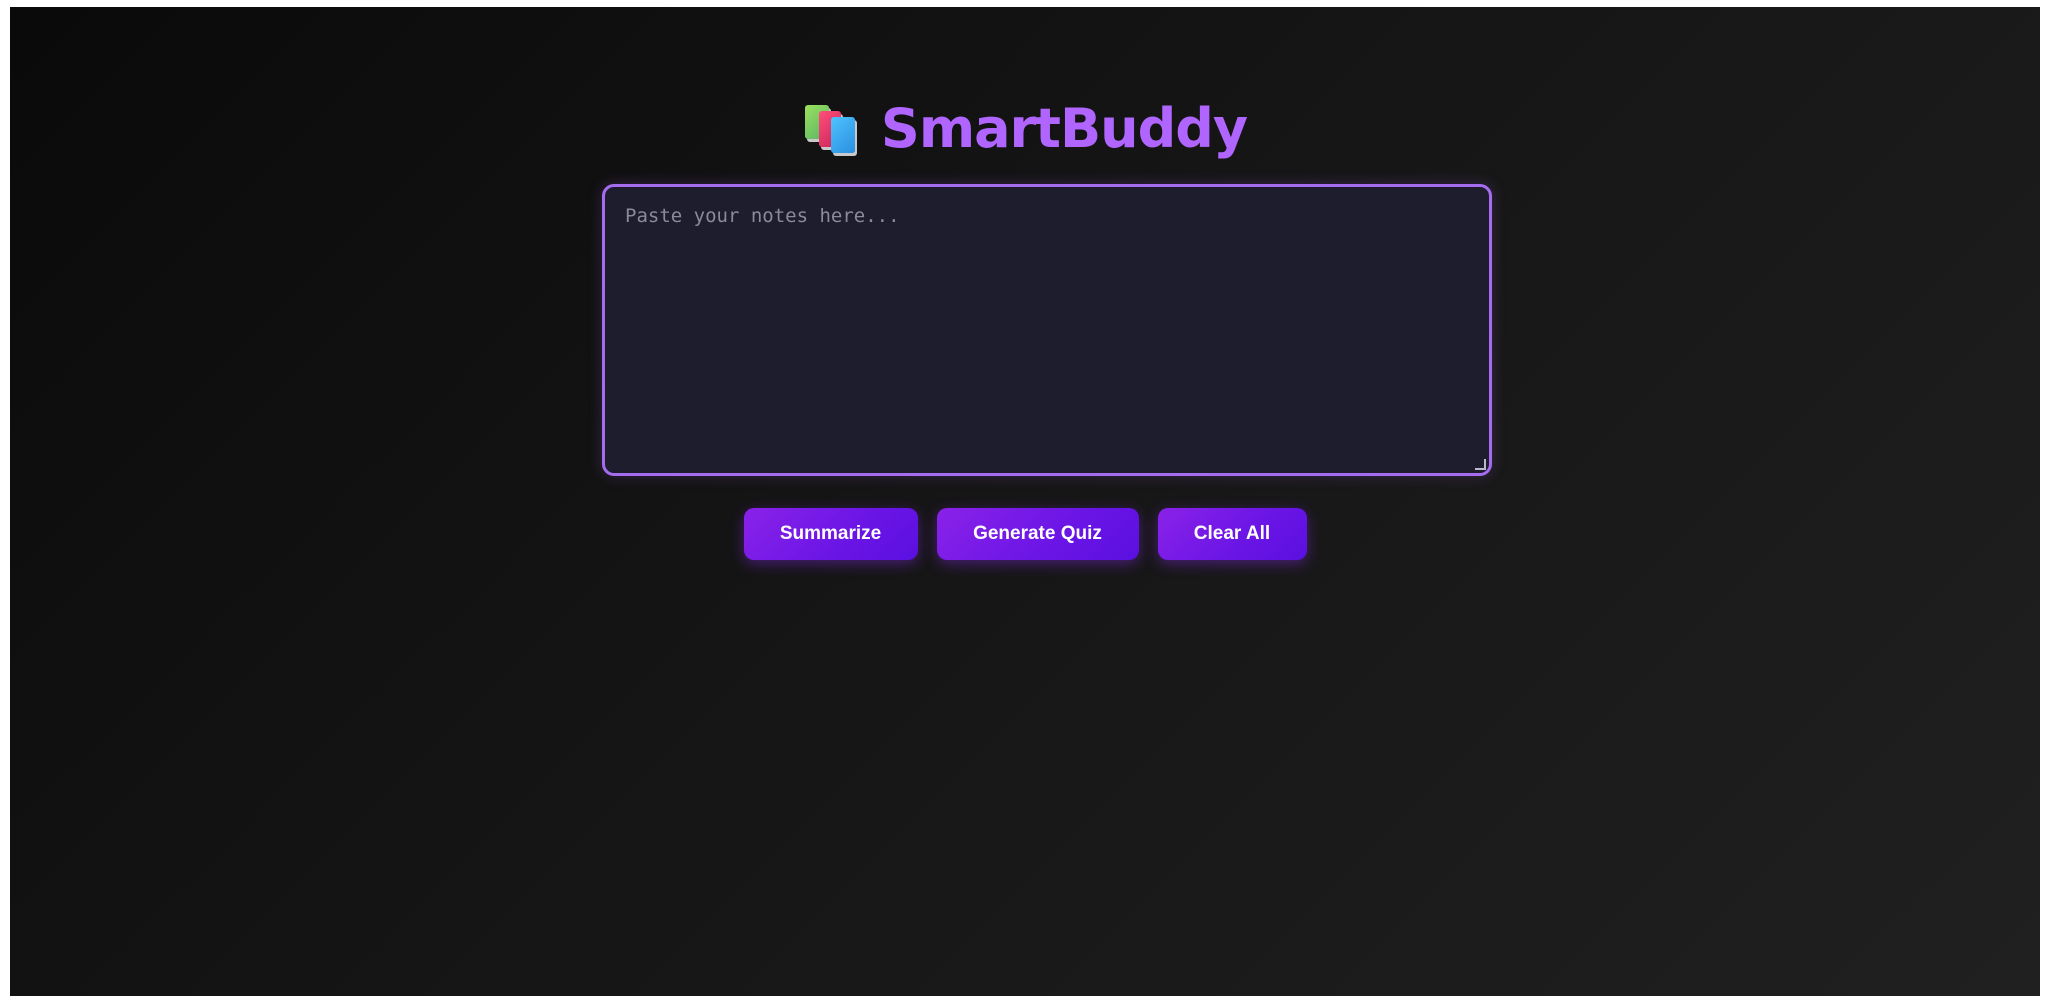 Image resolution: width=2048 pixels, height=996 pixels. Describe the element at coordinates (1232, 534) in the screenshot. I see `clear-all-button: Clear All` at that location.